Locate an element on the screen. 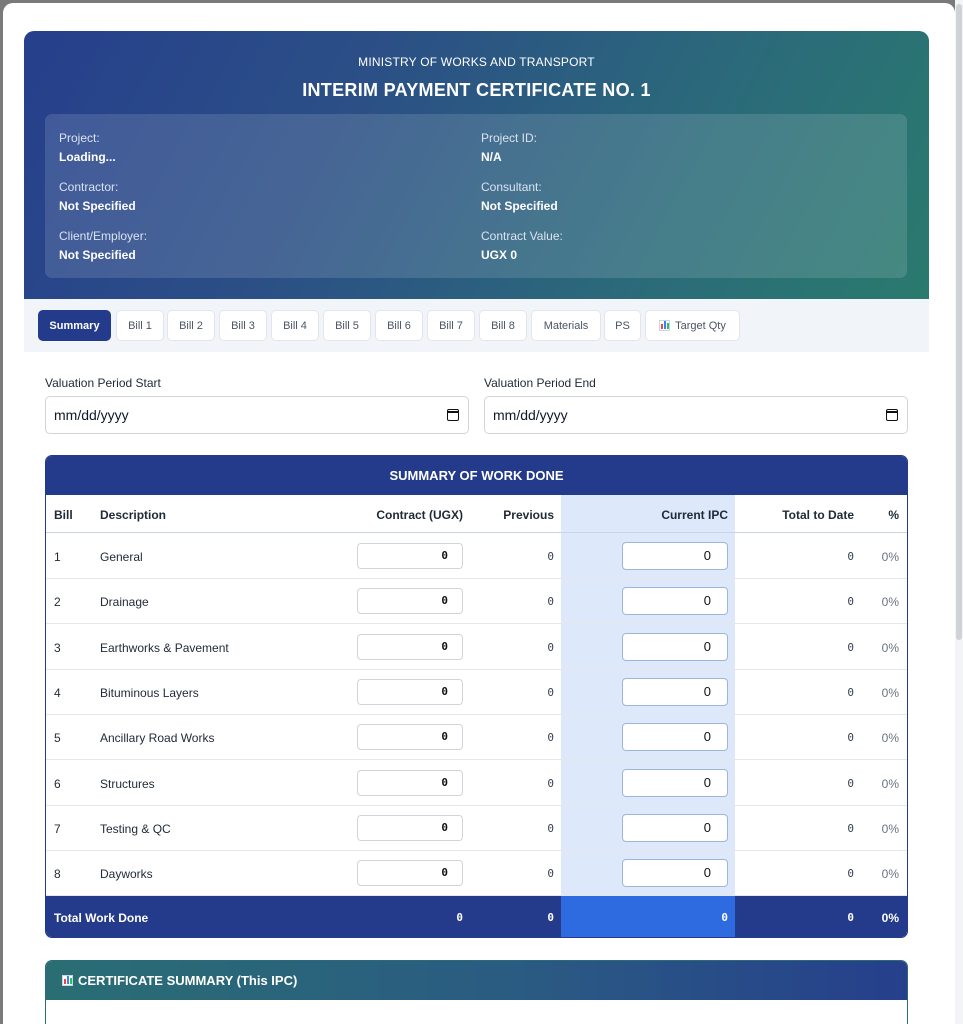  page-scrollbar is located at coordinates (959, 512).